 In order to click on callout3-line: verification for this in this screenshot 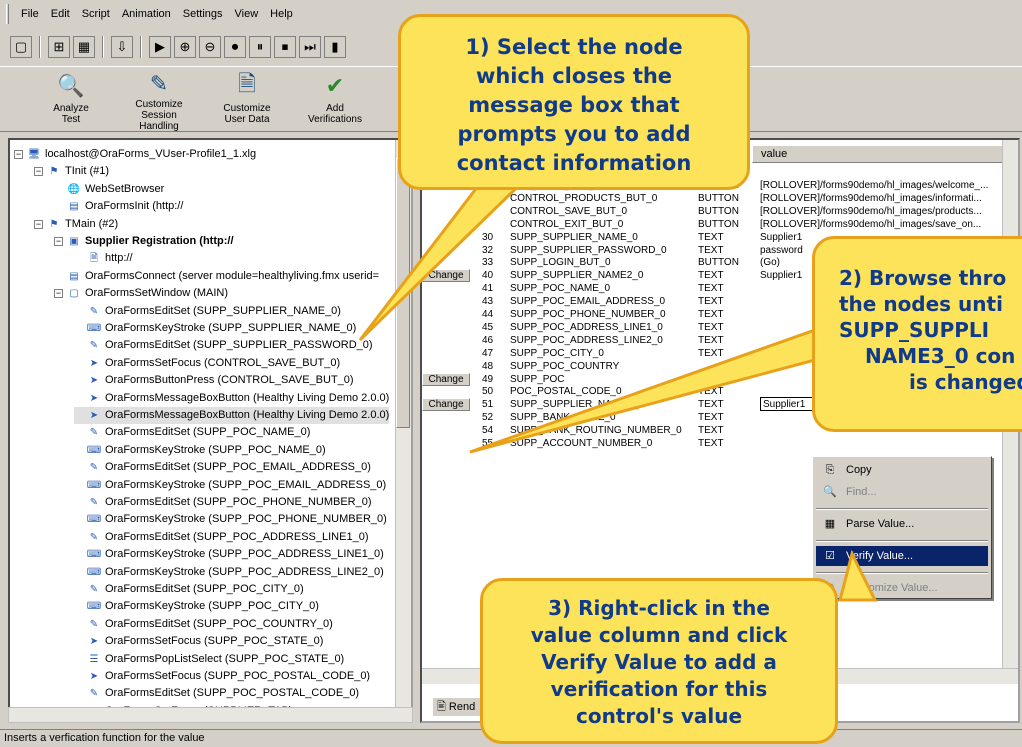, I will do `click(659, 689)`.